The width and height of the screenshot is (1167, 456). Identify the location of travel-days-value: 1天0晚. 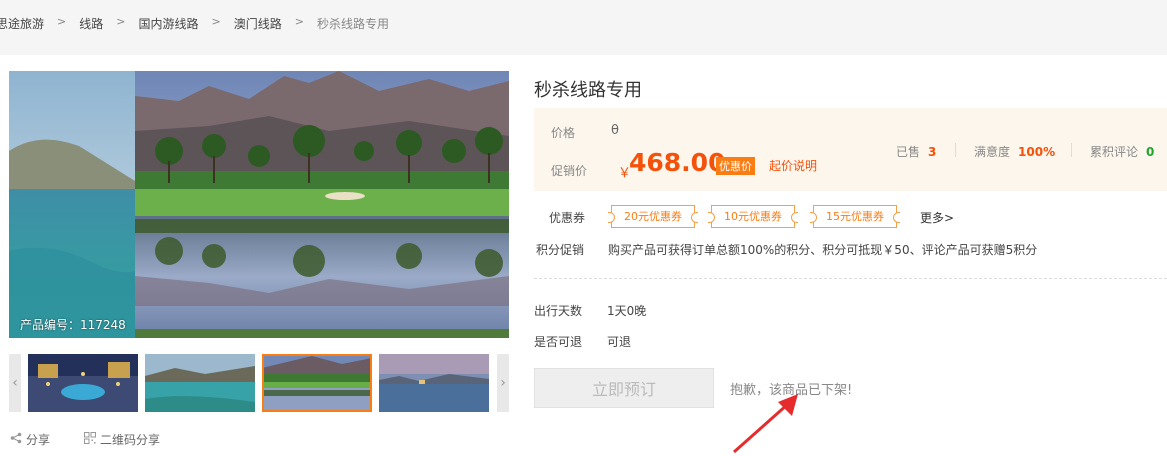
(627, 311).